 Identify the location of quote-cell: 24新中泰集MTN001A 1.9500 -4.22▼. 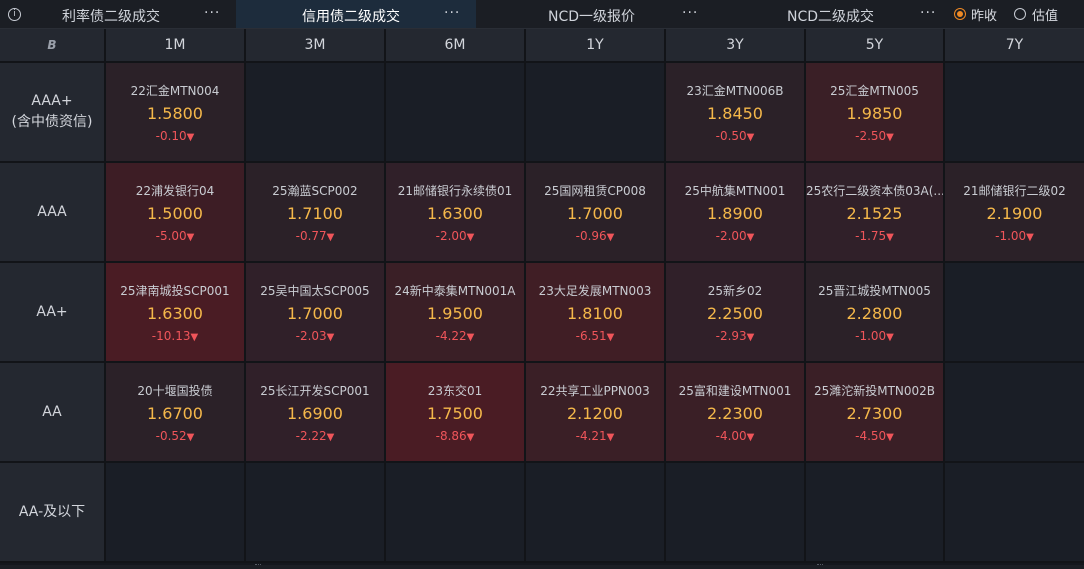
(456, 313).